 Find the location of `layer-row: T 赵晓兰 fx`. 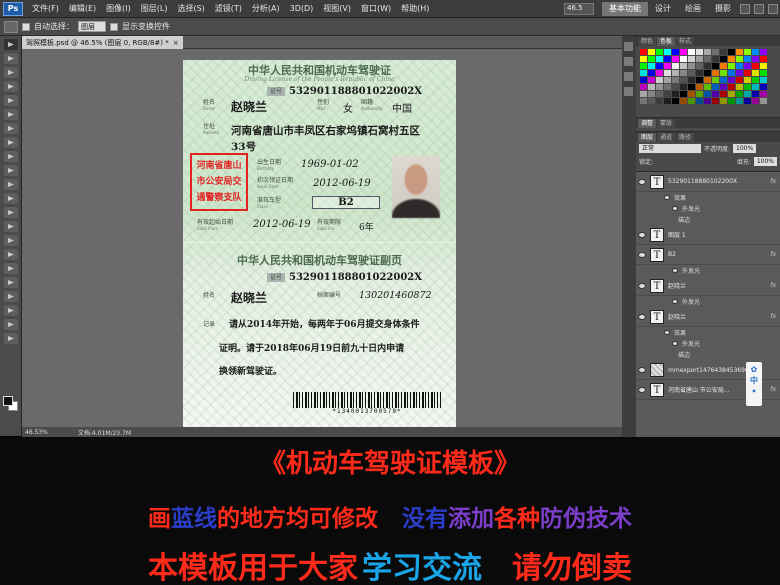

layer-row: T 赵晓兰 fx is located at coordinates (708, 286).